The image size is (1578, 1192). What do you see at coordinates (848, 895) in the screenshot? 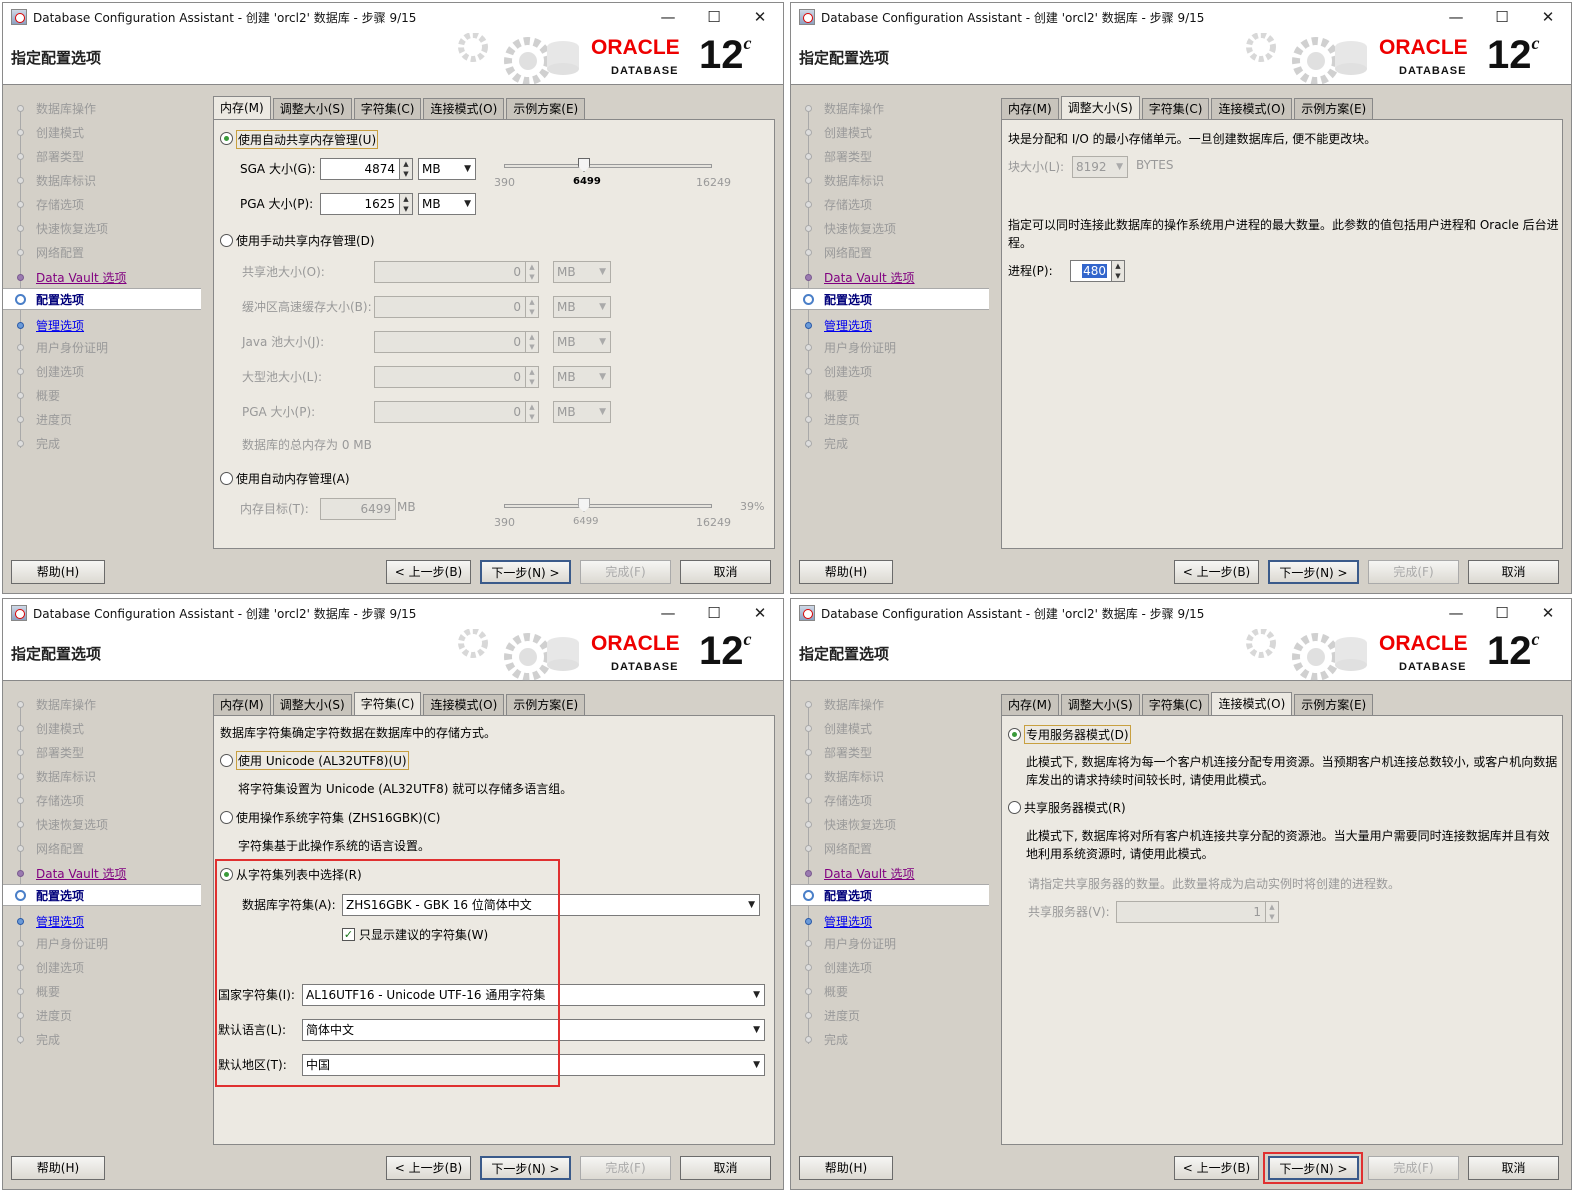
I see `sidebar-step-label: 配置选项` at bounding box center [848, 895].